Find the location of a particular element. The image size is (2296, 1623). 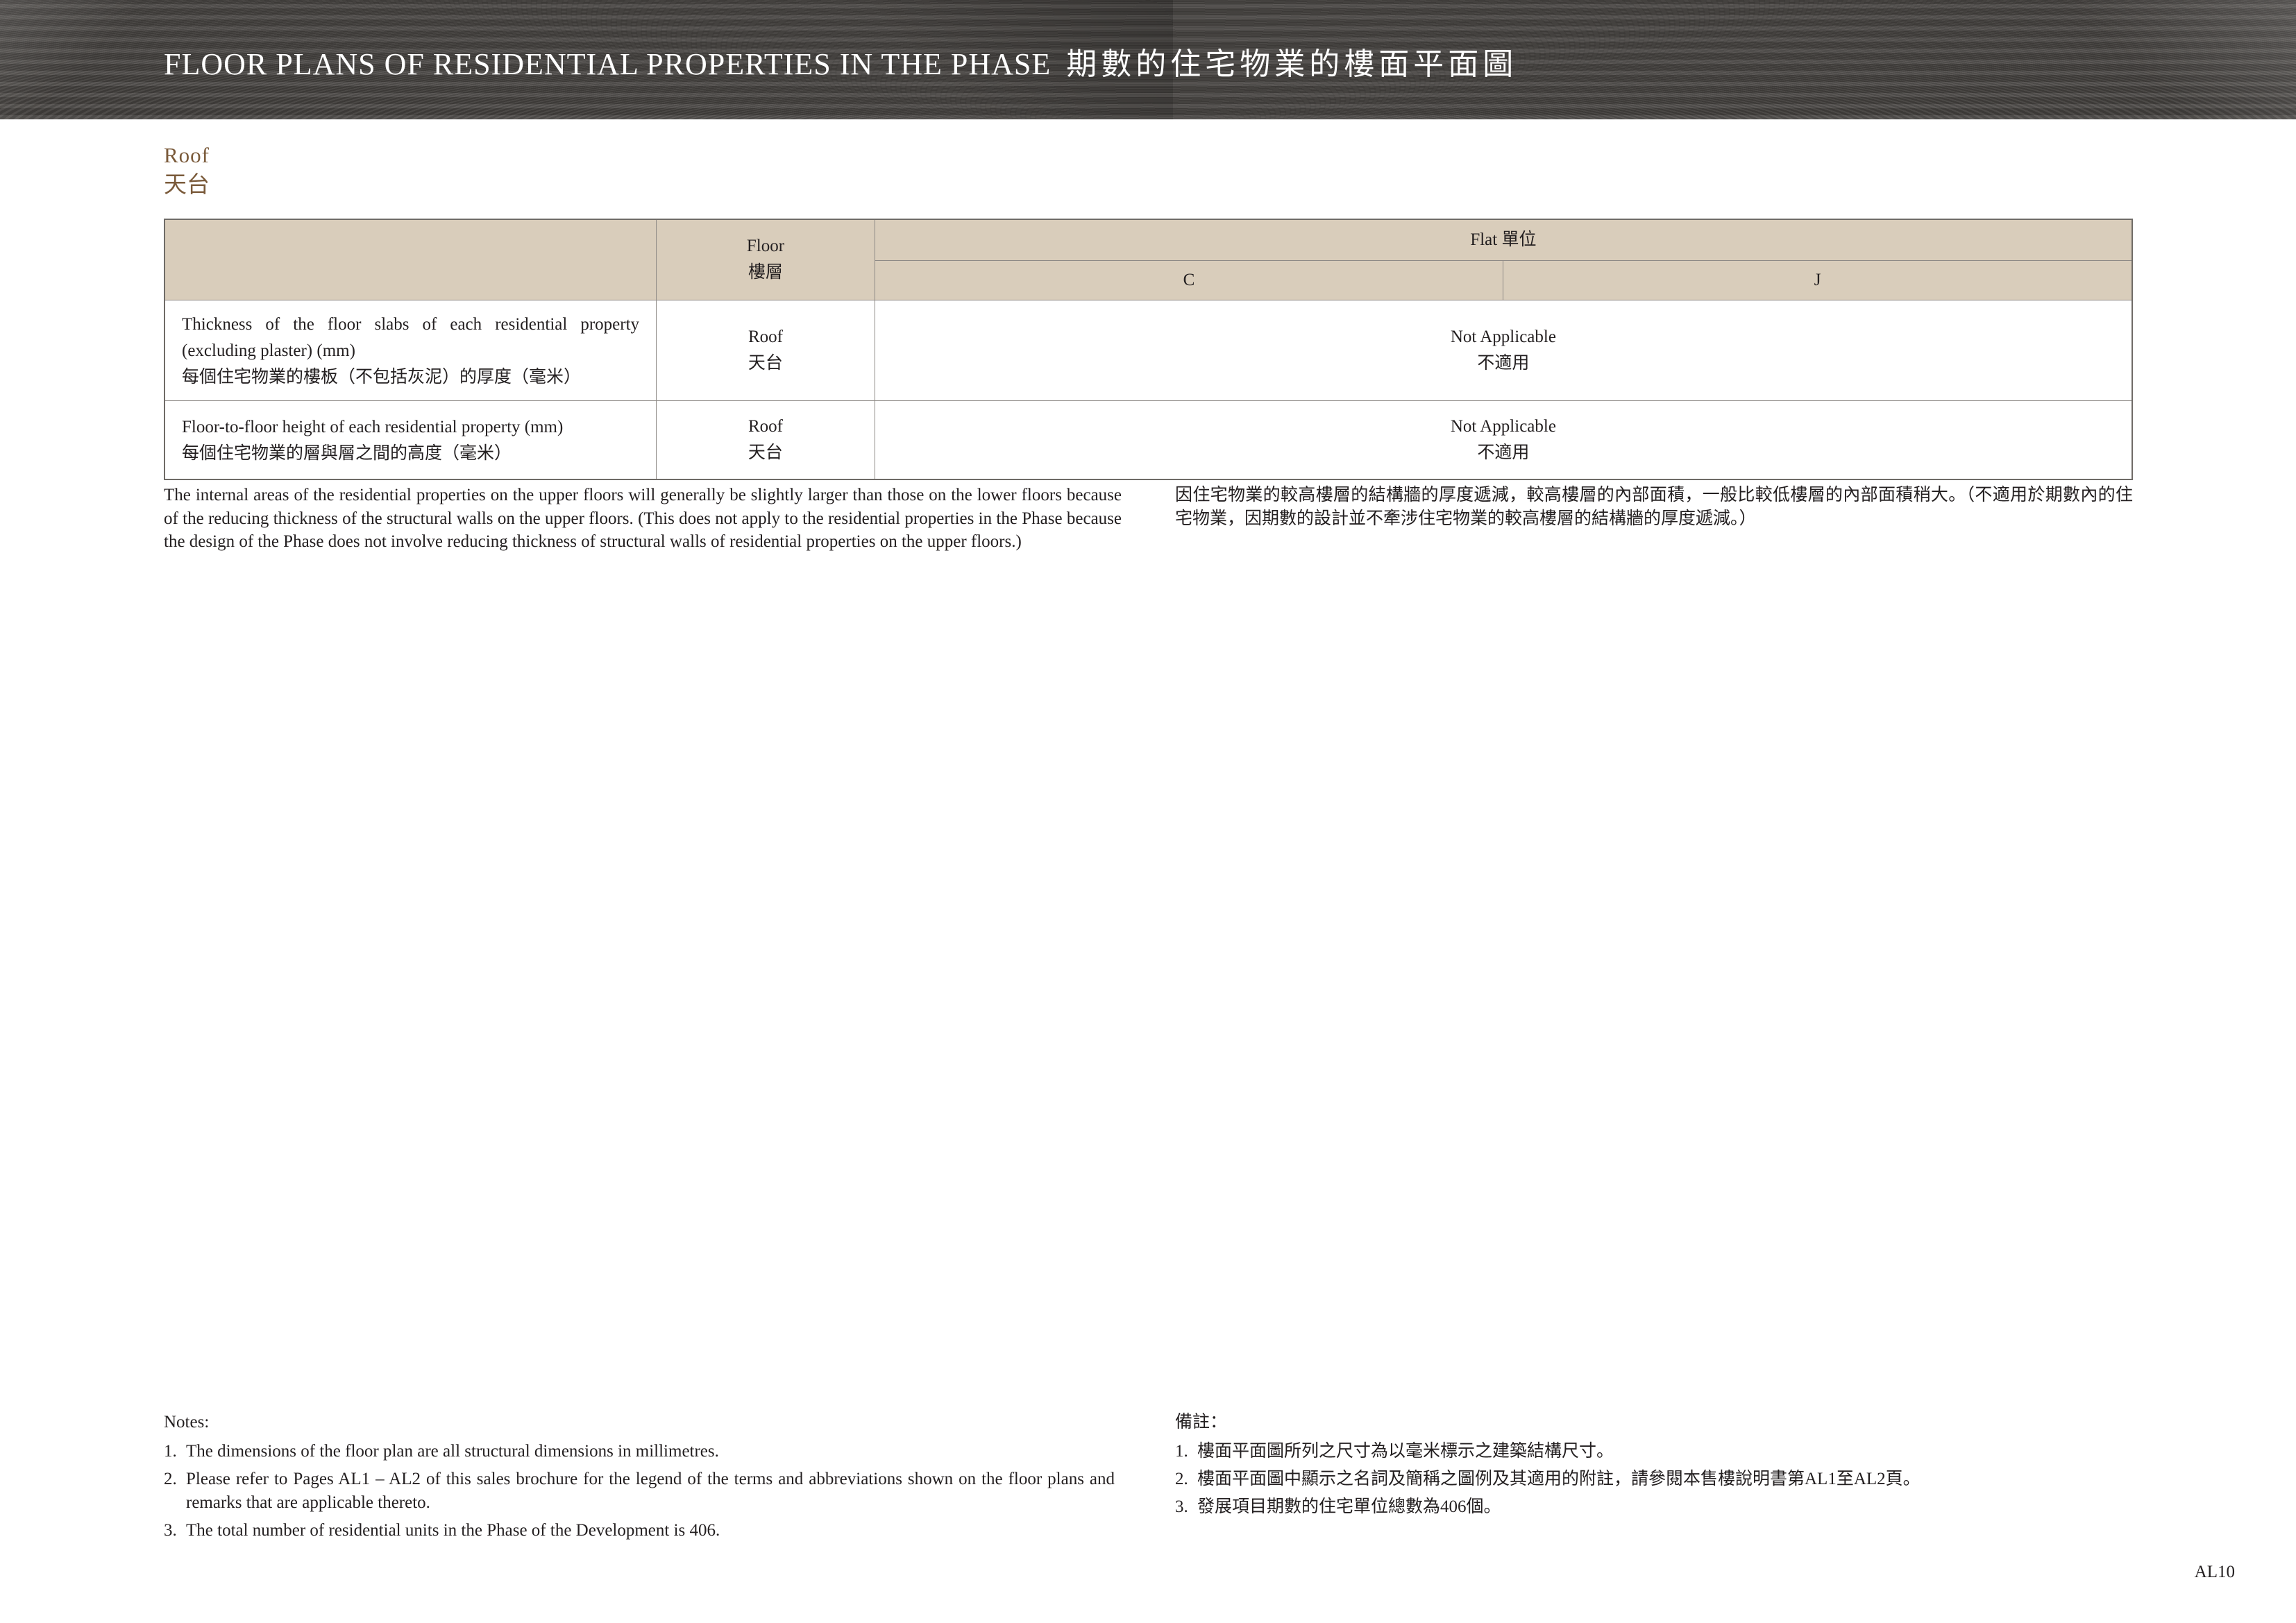

row-label-zh: 每個住宅物業的樓板（不包括灰泥）的厚度（毫米） is located at coordinates (382, 376).